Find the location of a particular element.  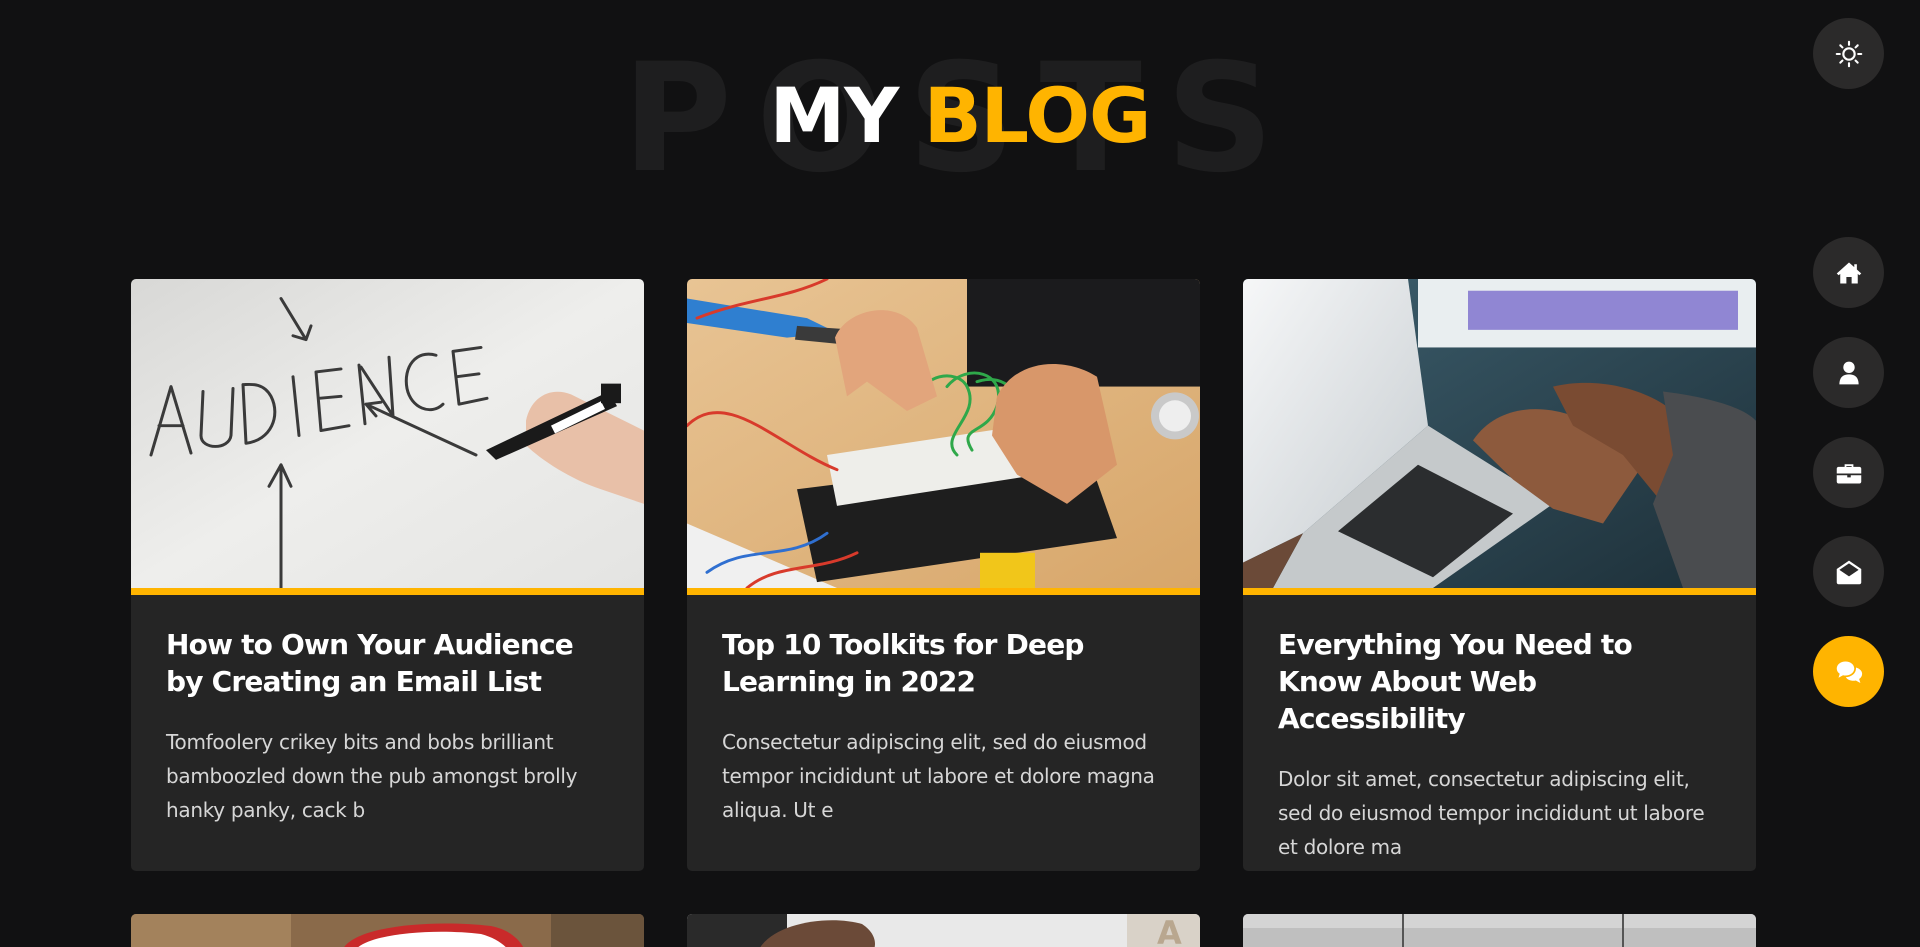

sun-icon is located at coordinates (1848, 53).